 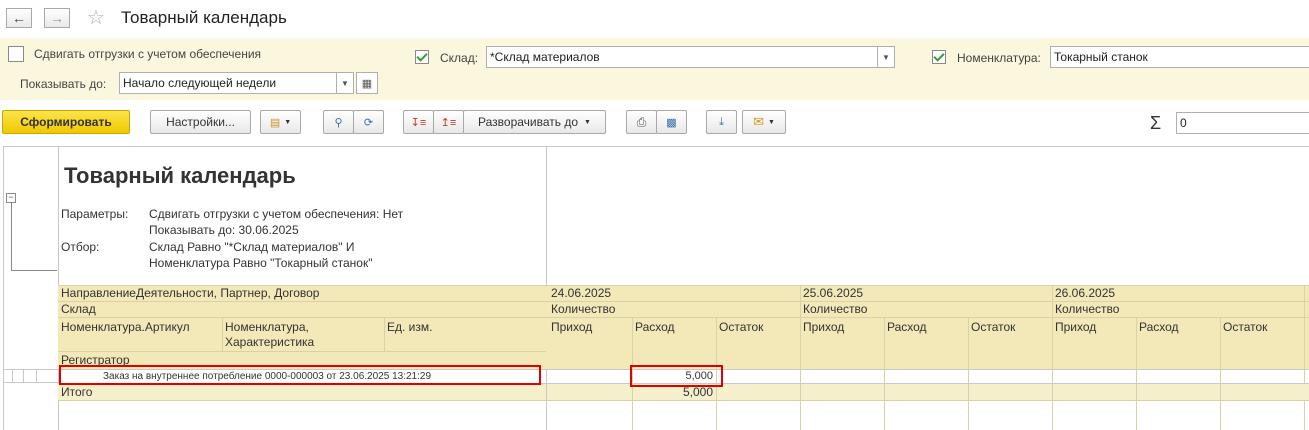 I want to click on arrow-left-icon: ←, so click(x=19, y=18).